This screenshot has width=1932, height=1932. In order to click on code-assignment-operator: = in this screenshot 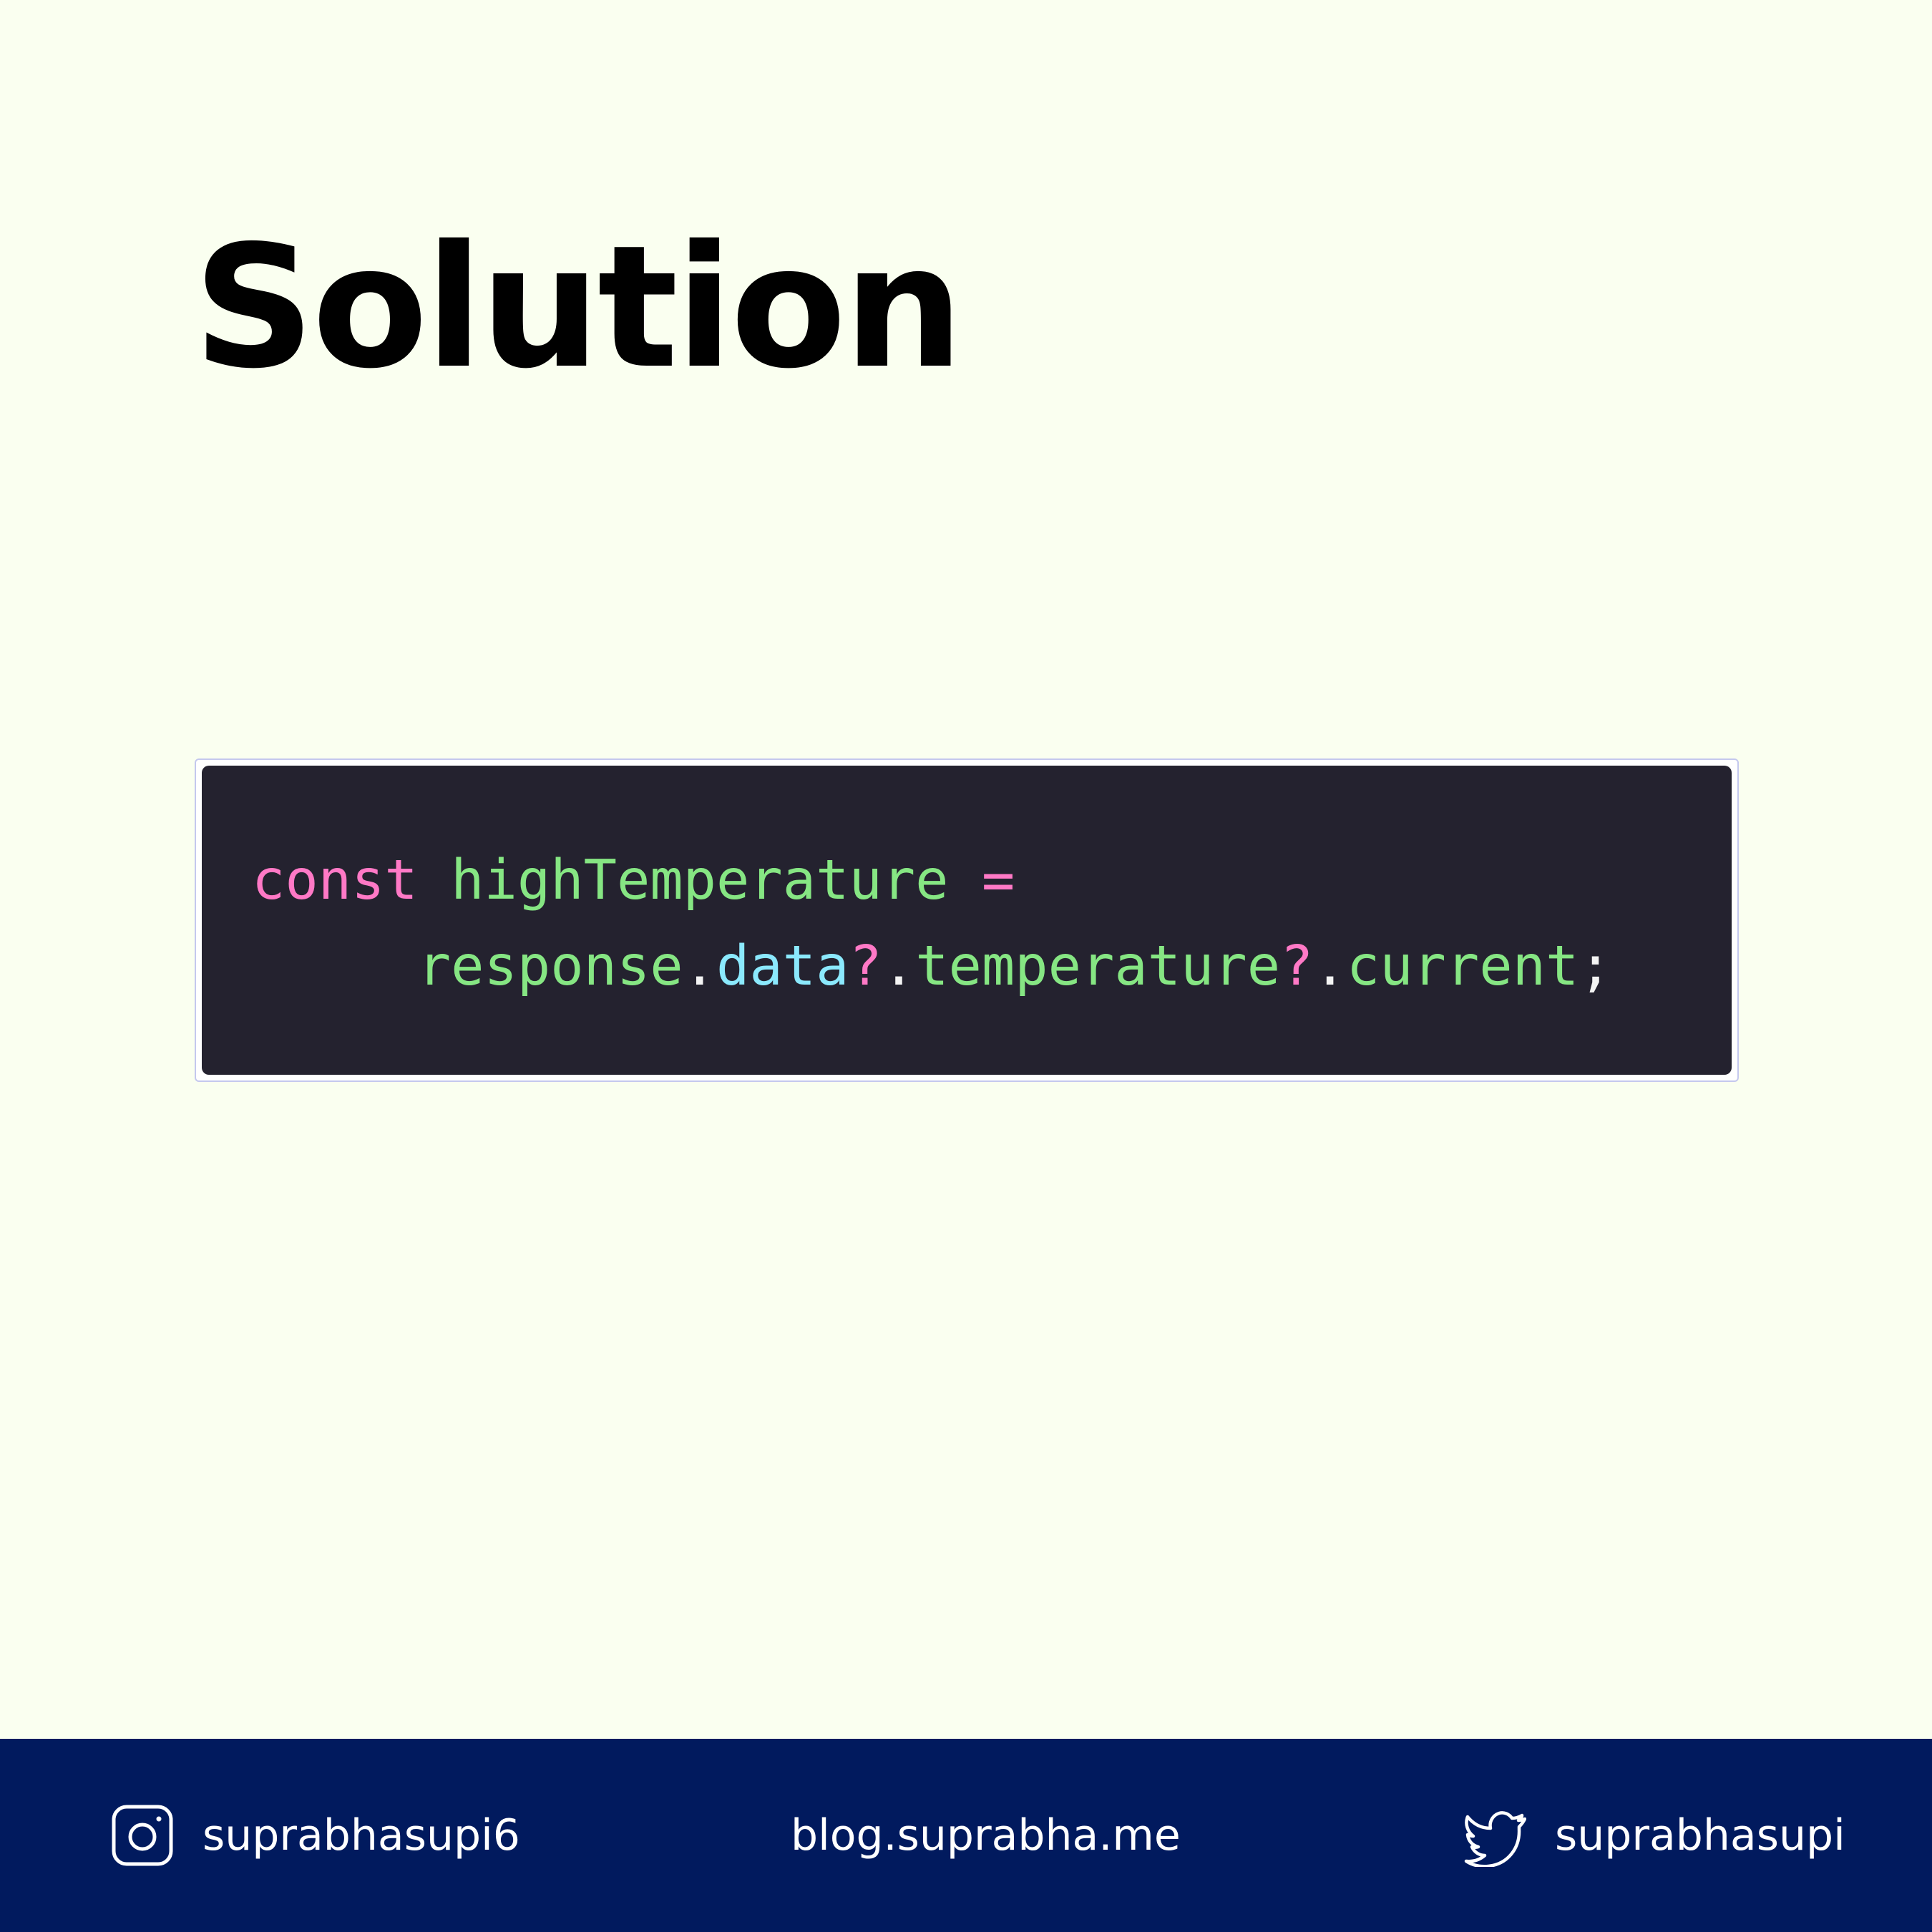, I will do `click(998, 880)`.